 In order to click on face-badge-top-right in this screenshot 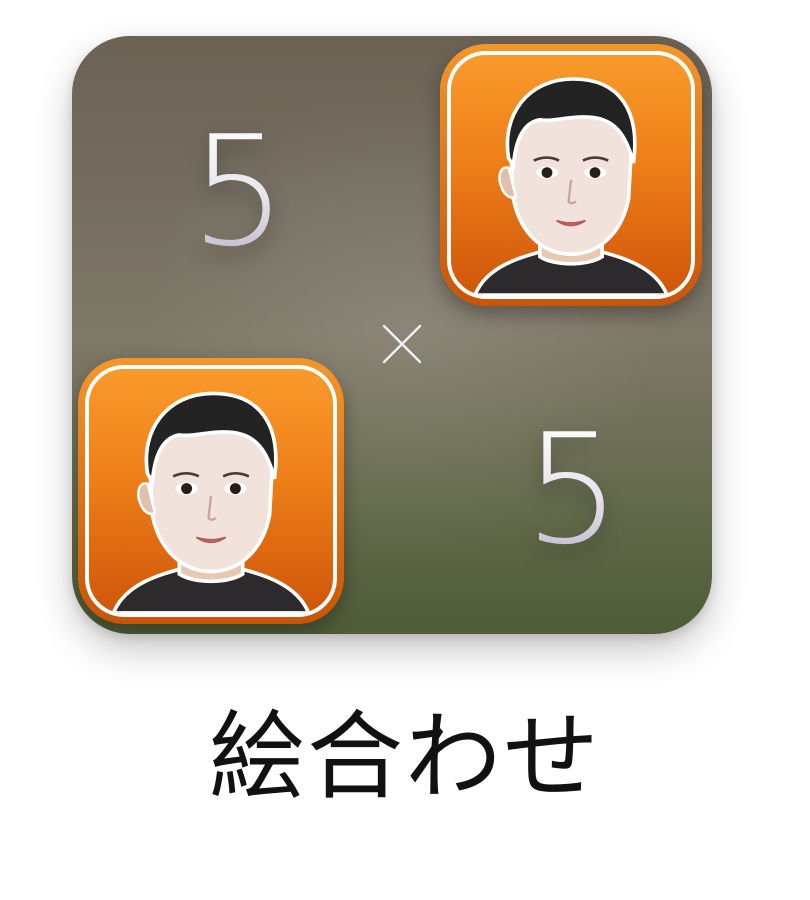, I will do `click(571, 175)`.